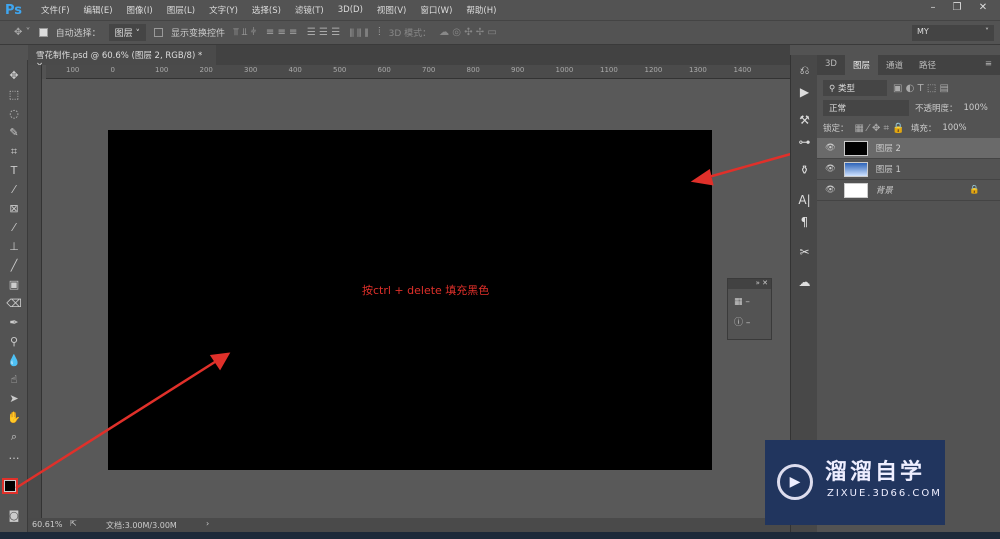 Image resolution: width=1000 pixels, height=539 pixels. Describe the element at coordinates (974, 190) in the screenshot. I see `lock-icon: 🔒` at that location.